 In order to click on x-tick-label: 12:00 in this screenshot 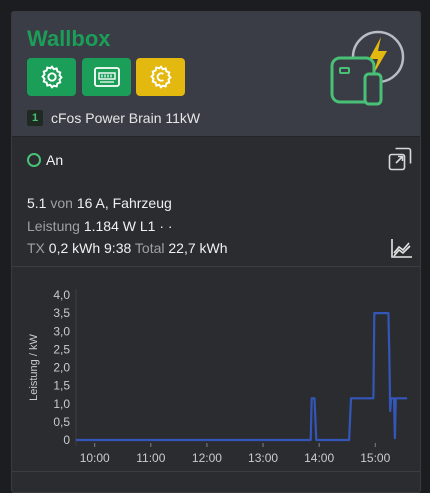, I will do `click(207, 458)`.